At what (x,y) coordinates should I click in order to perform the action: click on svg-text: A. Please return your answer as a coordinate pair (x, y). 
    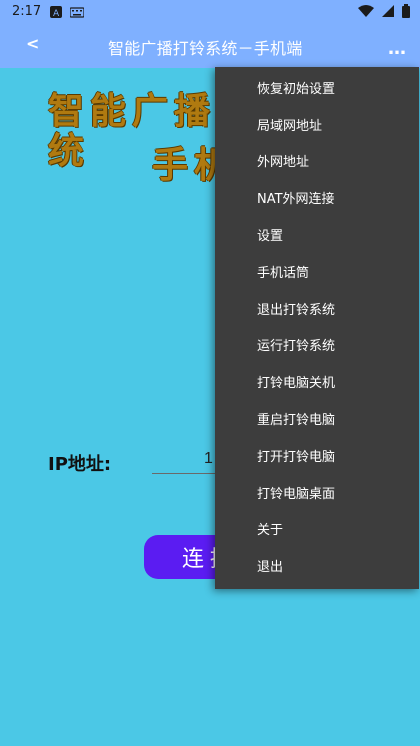
    Looking at the image, I should click on (56, 13).